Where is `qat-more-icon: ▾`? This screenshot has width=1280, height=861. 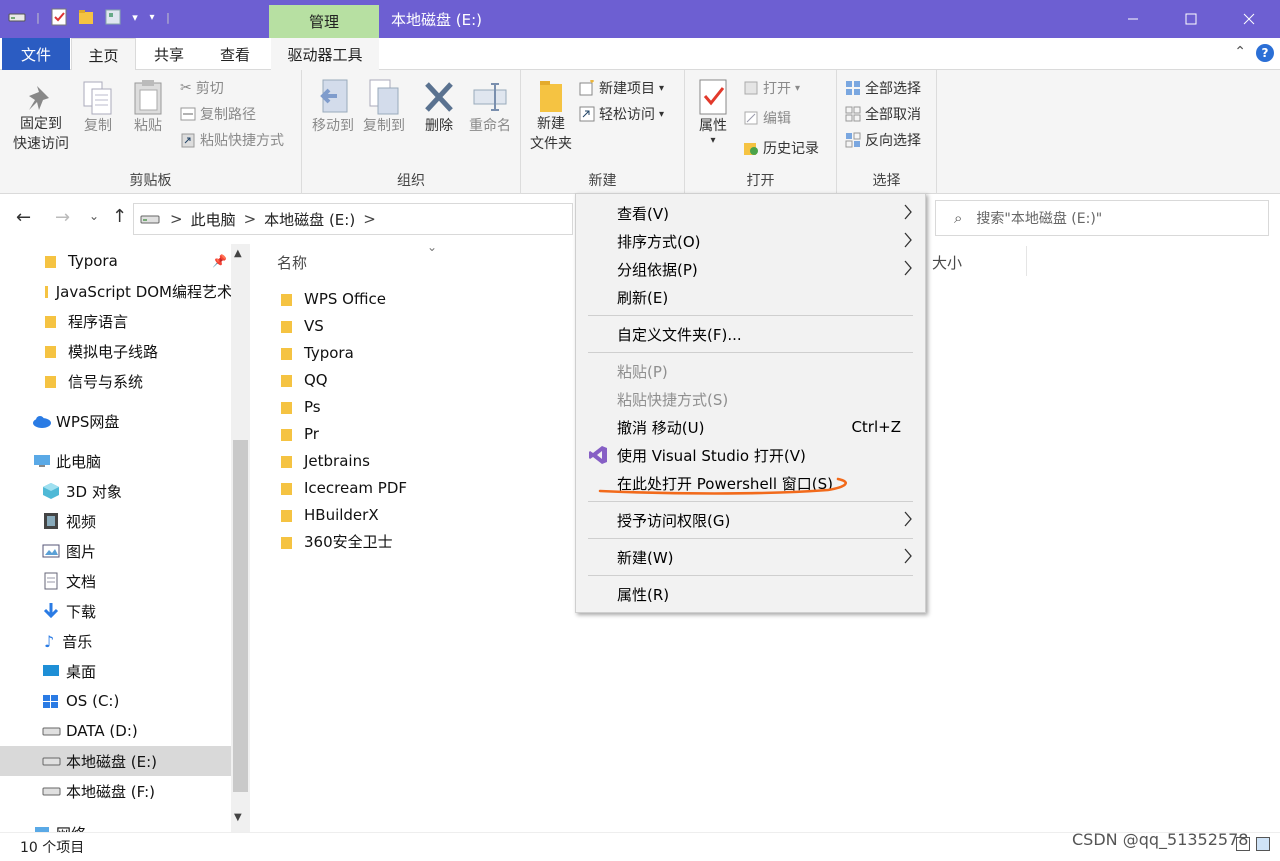
qat-more-icon: ▾ is located at coordinates (152, 17).